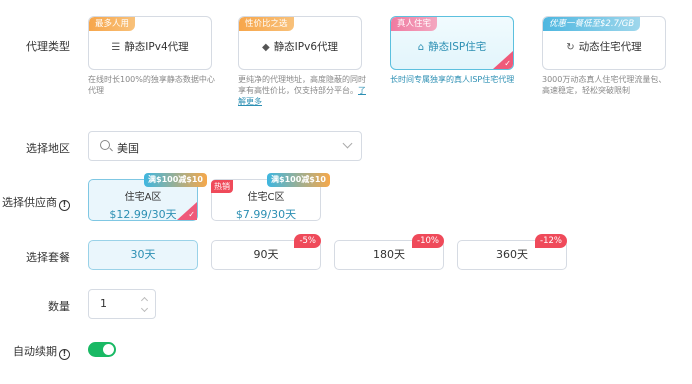  I want to click on most-used-tag: 最多人用, so click(112, 24).